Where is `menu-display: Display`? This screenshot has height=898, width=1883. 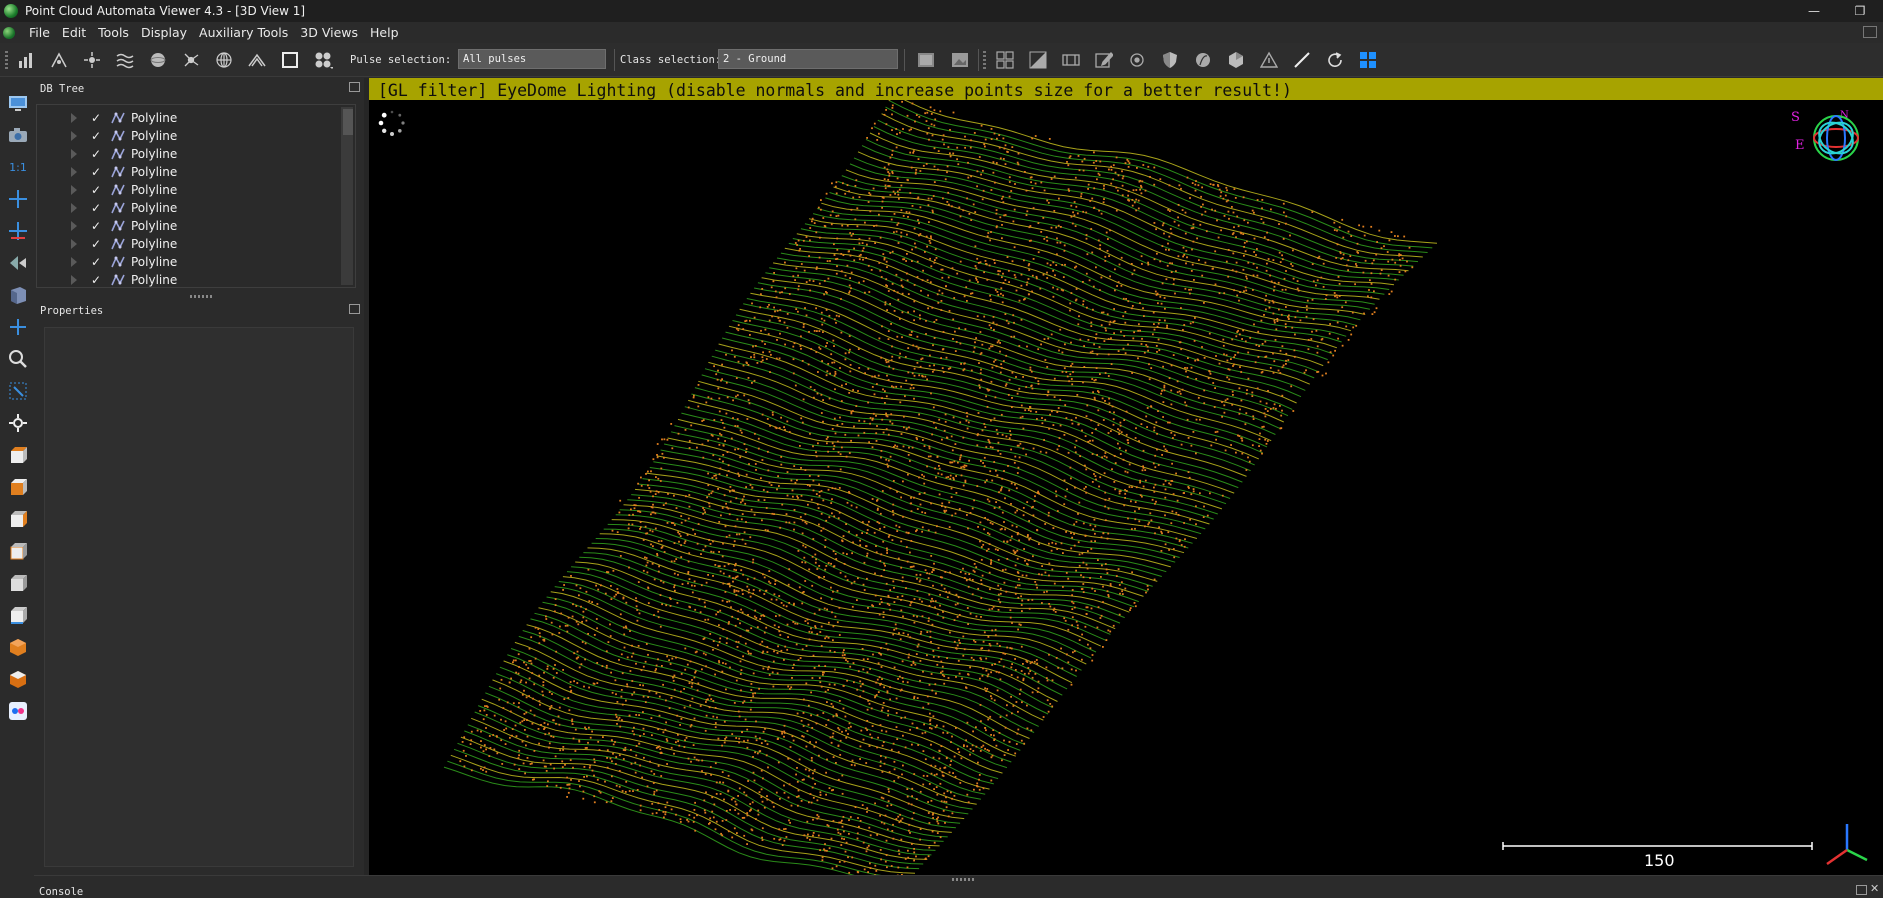
menu-display: Display is located at coordinates (164, 32).